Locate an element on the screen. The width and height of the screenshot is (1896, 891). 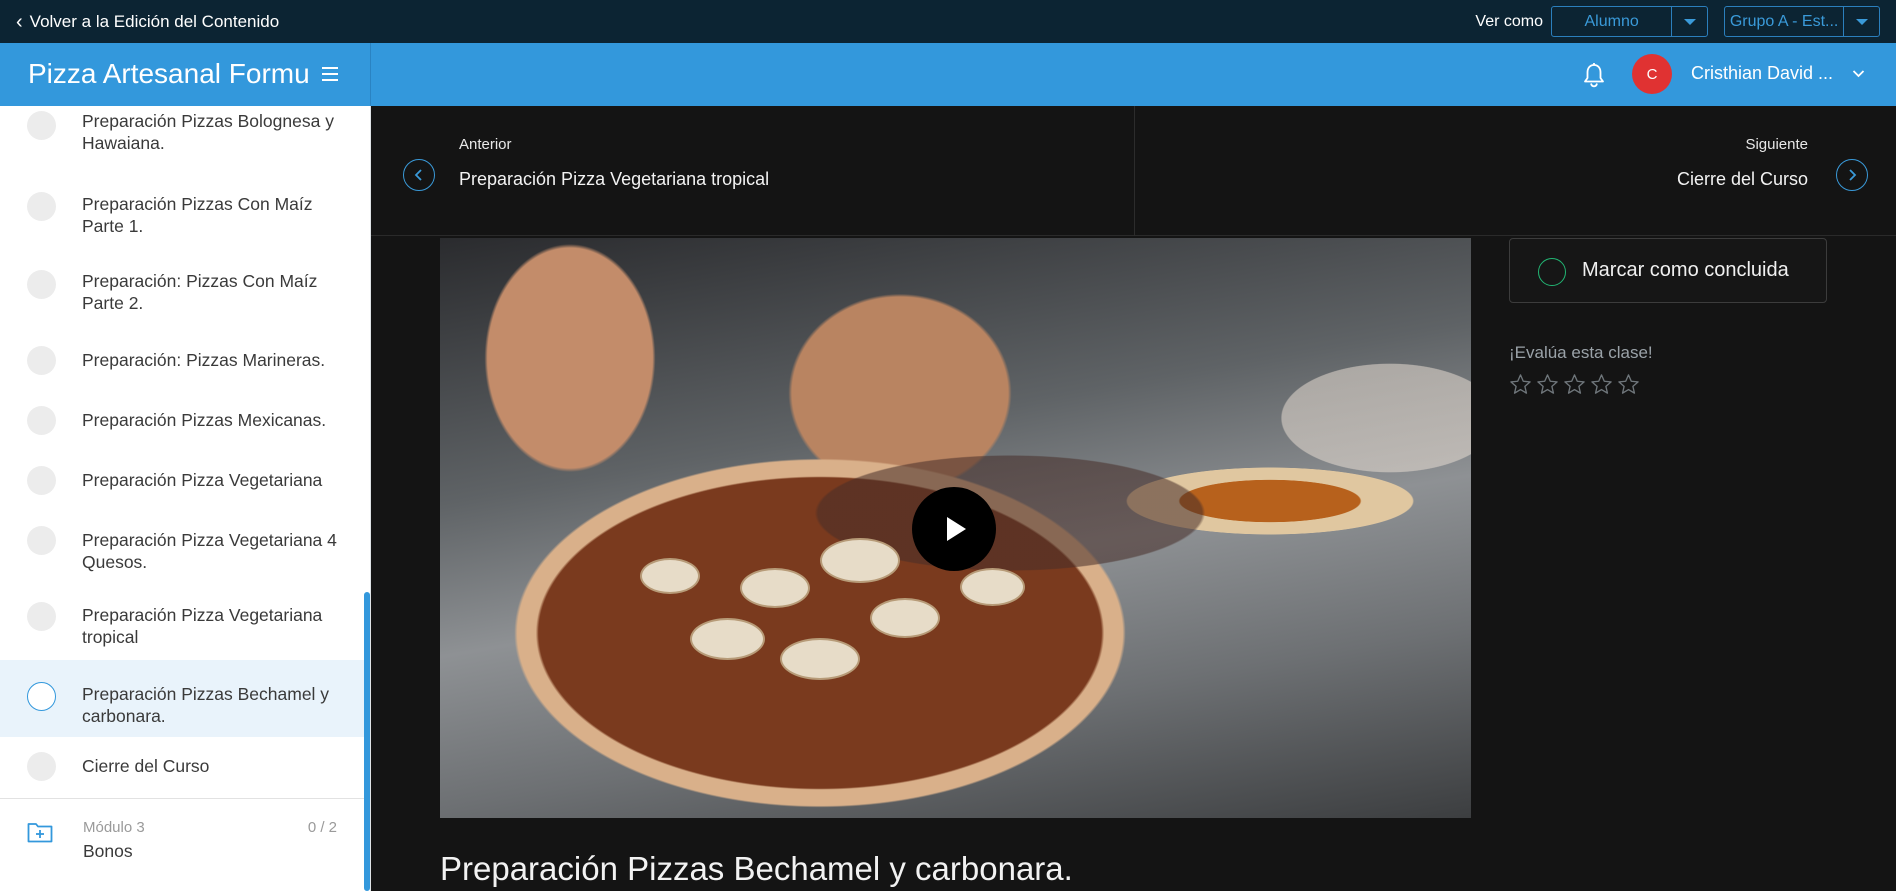
chevron-left-icon: ‹ is located at coordinates (19, 21).